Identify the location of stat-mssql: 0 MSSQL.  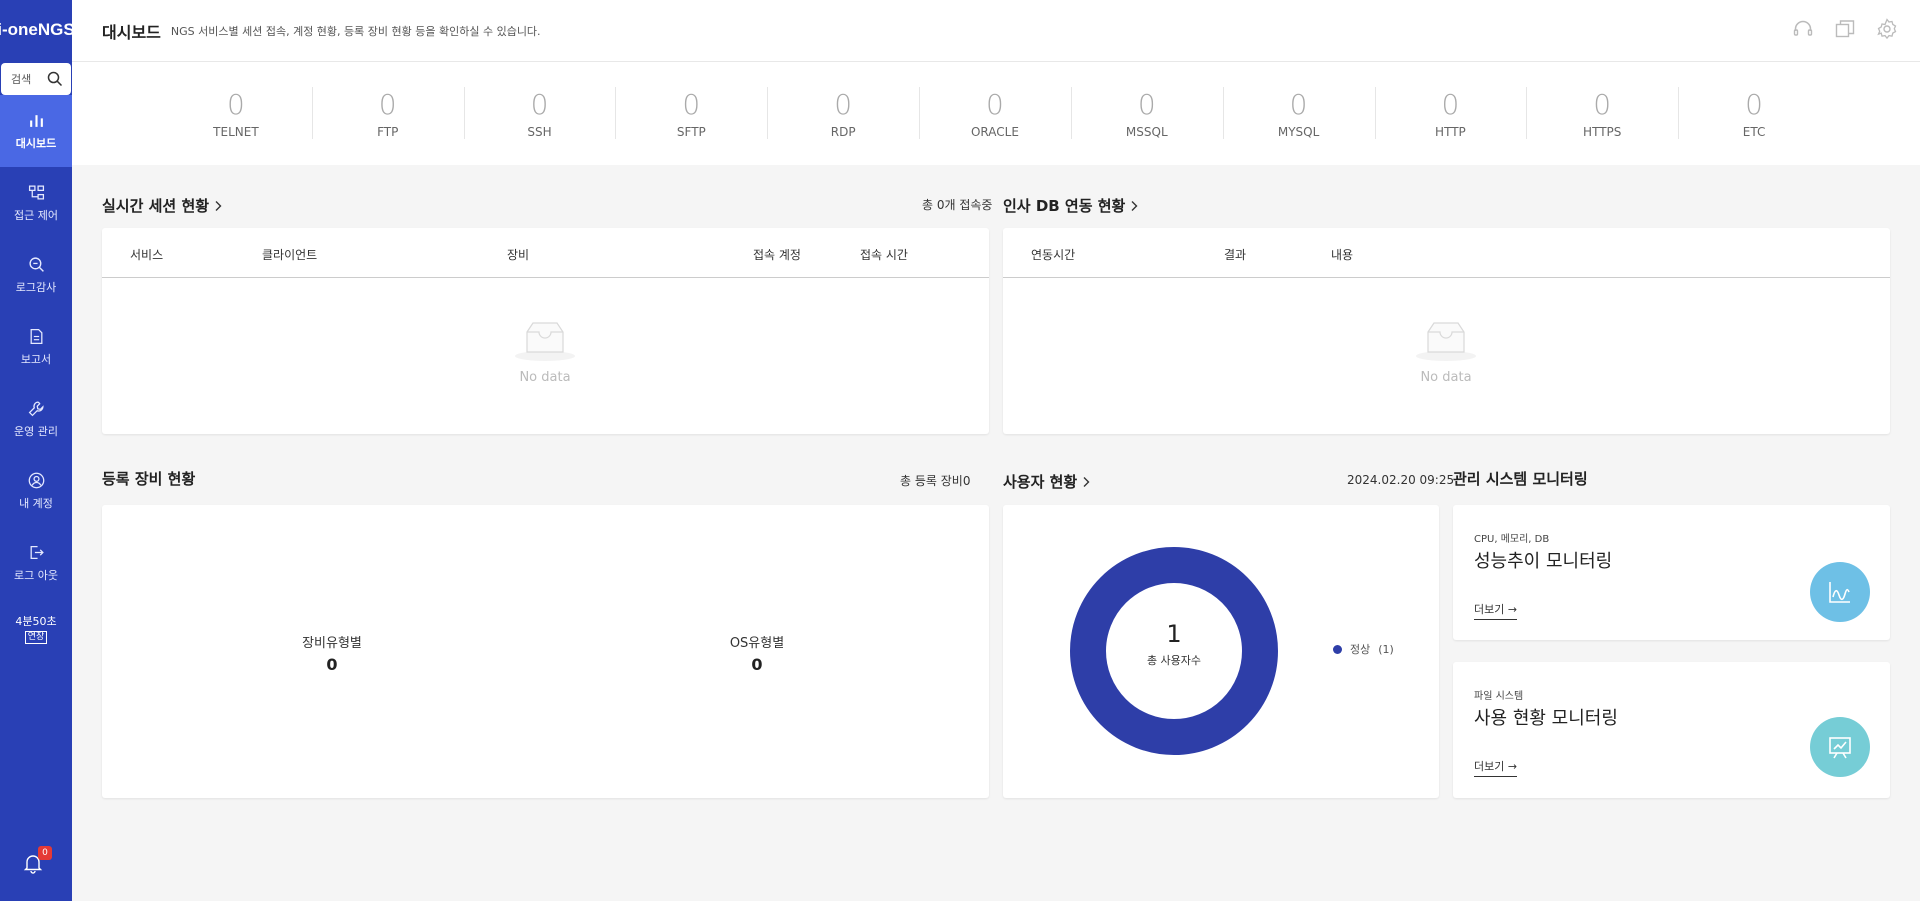
(1146, 113).